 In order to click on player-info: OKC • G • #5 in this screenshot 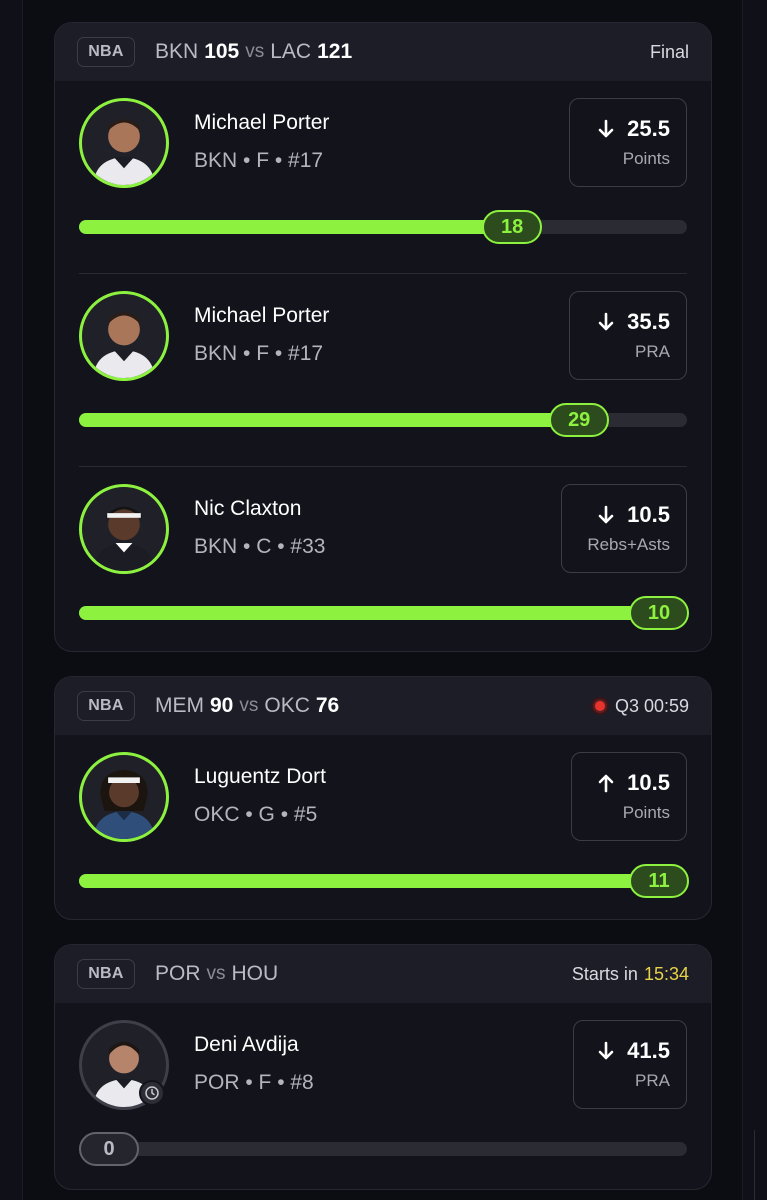, I will do `click(256, 814)`.